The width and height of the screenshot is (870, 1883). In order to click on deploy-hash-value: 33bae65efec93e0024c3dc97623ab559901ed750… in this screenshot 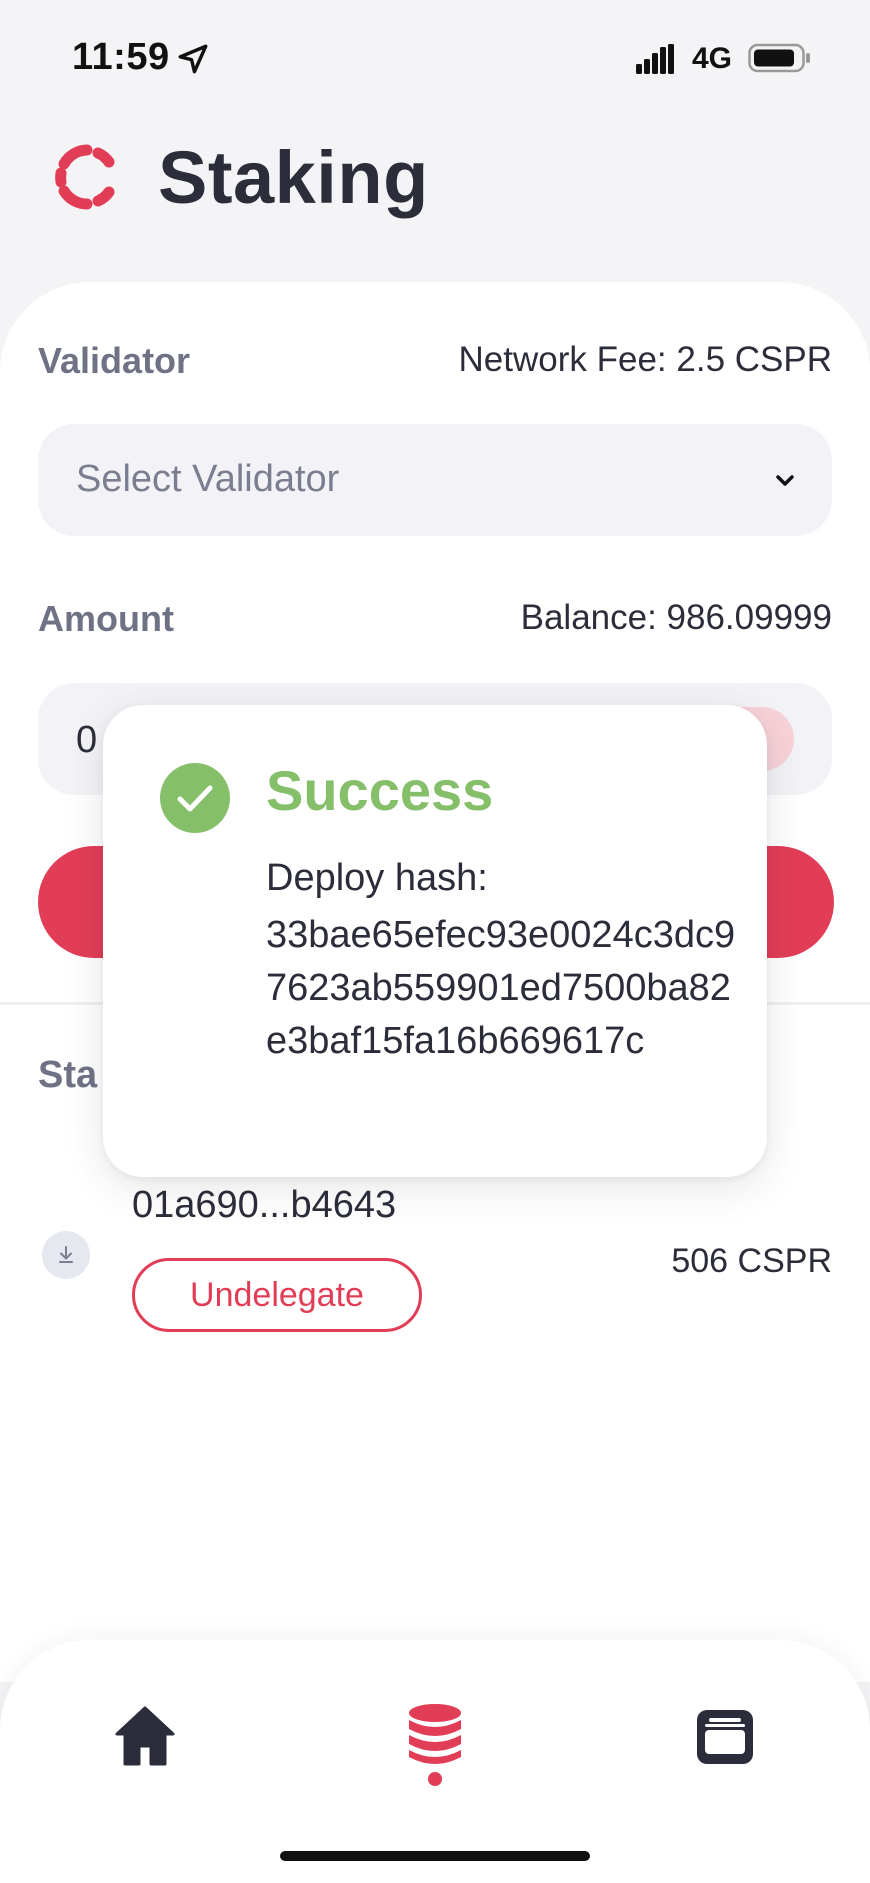, I will do `click(501, 988)`.